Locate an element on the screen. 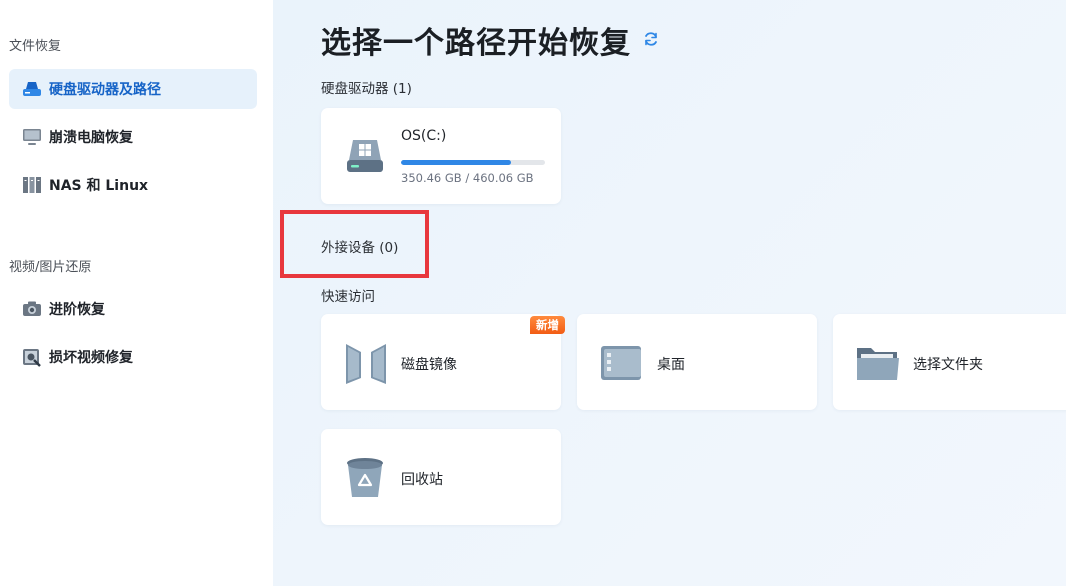 The width and height of the screenshot is (1066, 586). quick-item-recycle-bin: 回收站 is located at coordinates (441, 477).